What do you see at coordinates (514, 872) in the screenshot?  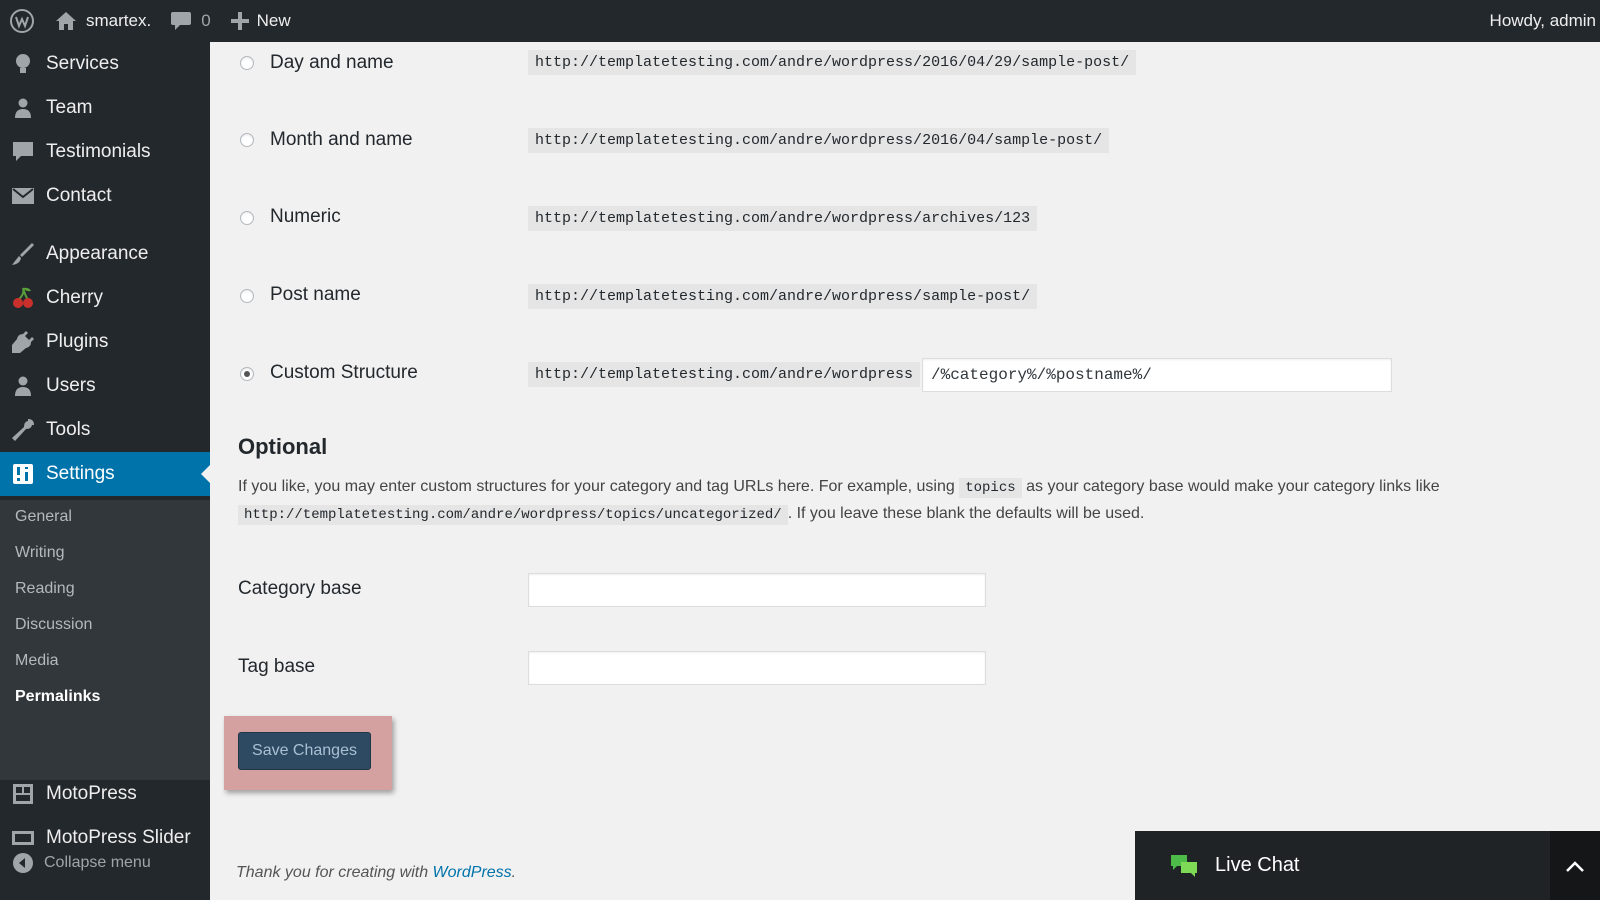 I see `footer-end: .` at bounding box center [514, 872].